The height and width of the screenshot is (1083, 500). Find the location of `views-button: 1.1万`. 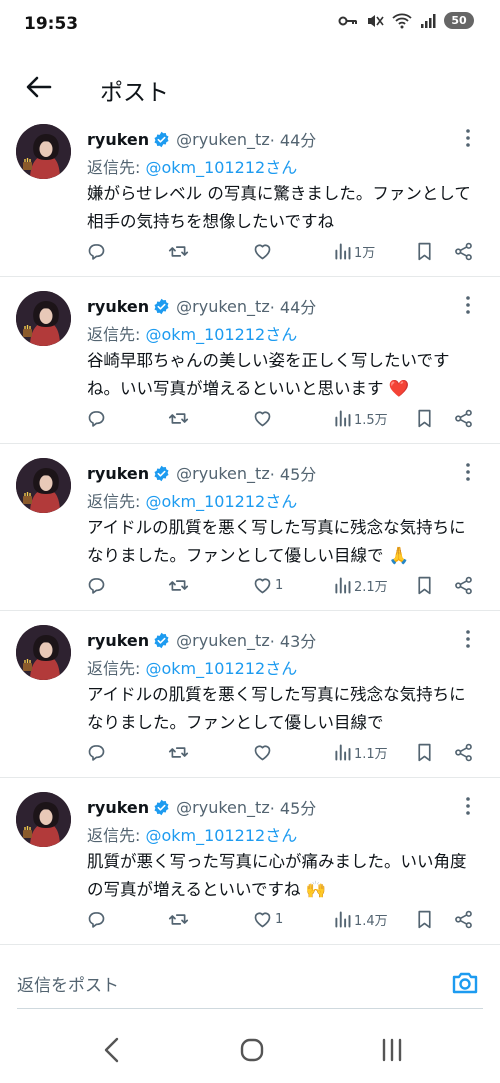

views-button: 1.1万 is located at coordinates (360, 752).